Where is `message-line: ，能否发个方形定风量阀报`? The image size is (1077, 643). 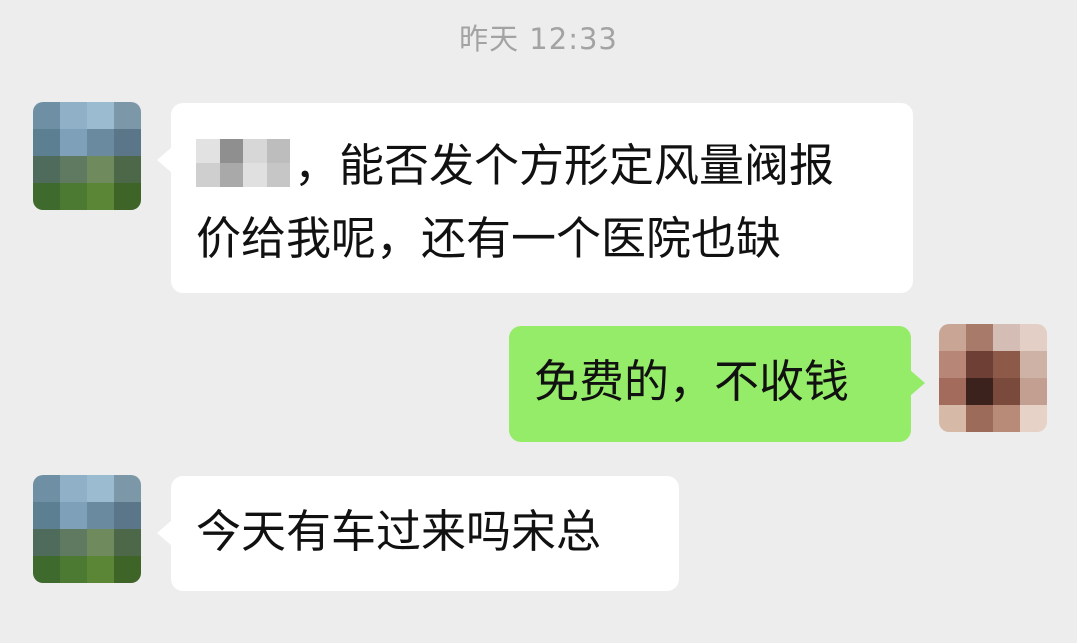
message-line: ，能否发个方形定风量阀报 is located at coordinates (541, 165).